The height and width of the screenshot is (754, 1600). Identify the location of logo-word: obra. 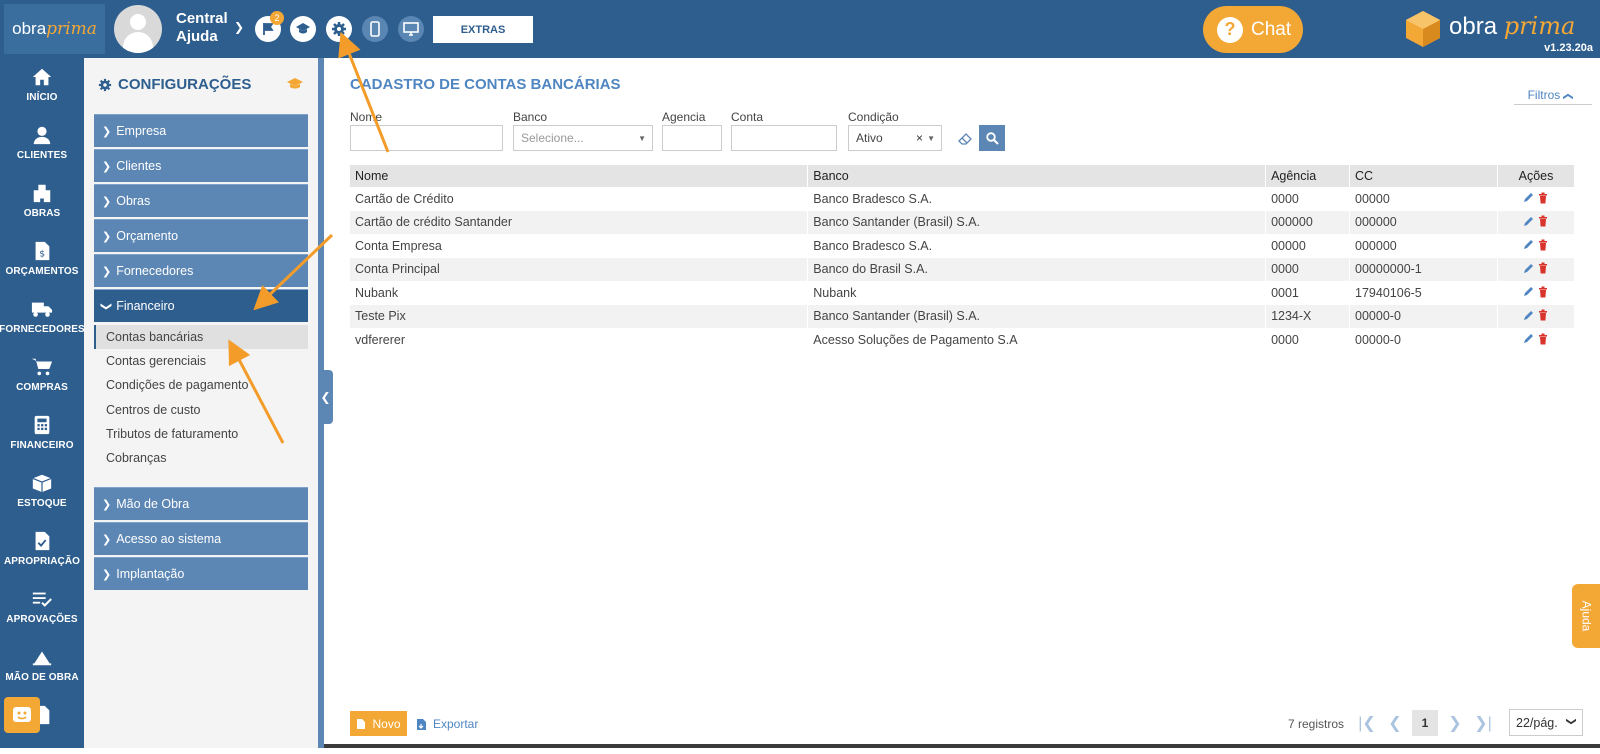
(29, 28).